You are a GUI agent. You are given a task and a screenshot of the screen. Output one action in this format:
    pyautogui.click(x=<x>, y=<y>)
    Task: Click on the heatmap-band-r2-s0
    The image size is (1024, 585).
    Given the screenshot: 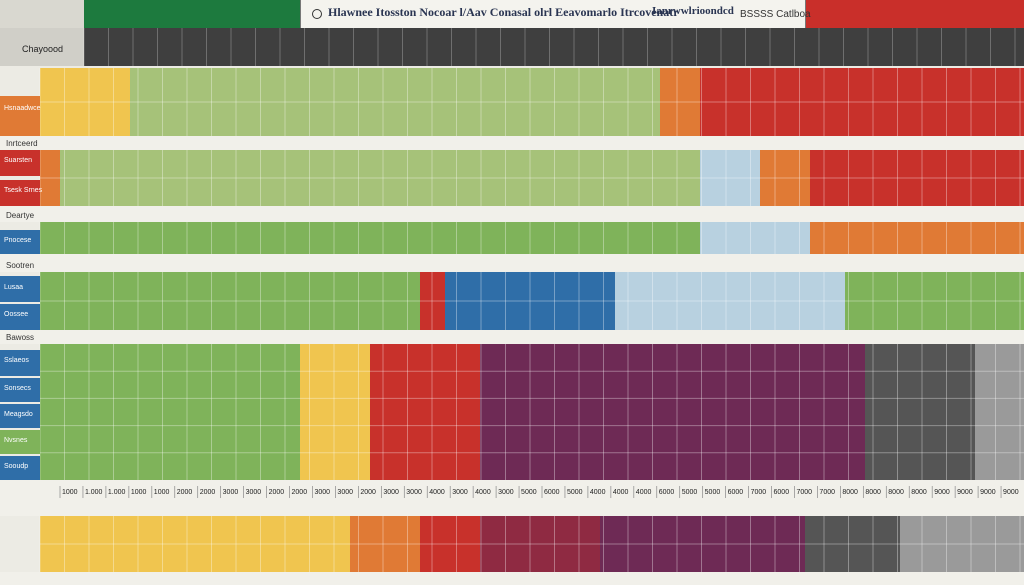 What is the action you would take?
    pyautogui.click(x=370, y=238)
    